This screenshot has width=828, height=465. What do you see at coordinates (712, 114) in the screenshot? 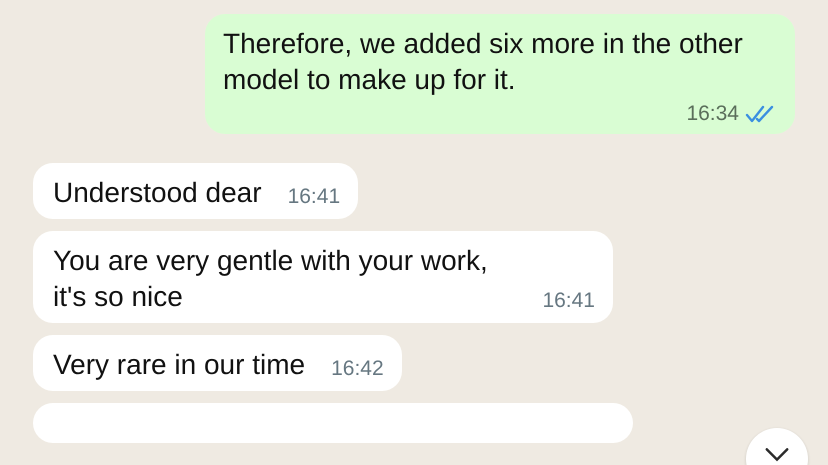
I see `message-time: 16:34` at bounding box center [712, 114].